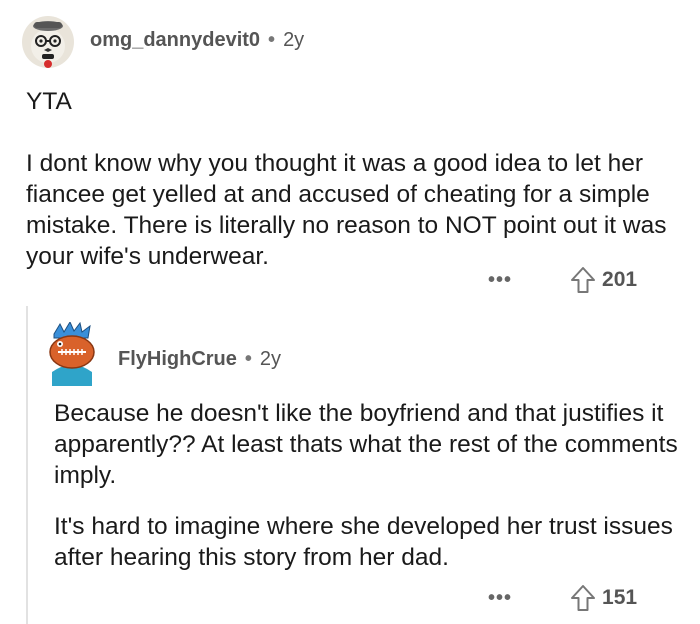 The image size is (700, 624). Describe the element at coordinates (562, 280) in the screenshot. I see `comment-actions: ••• 201` at that location.